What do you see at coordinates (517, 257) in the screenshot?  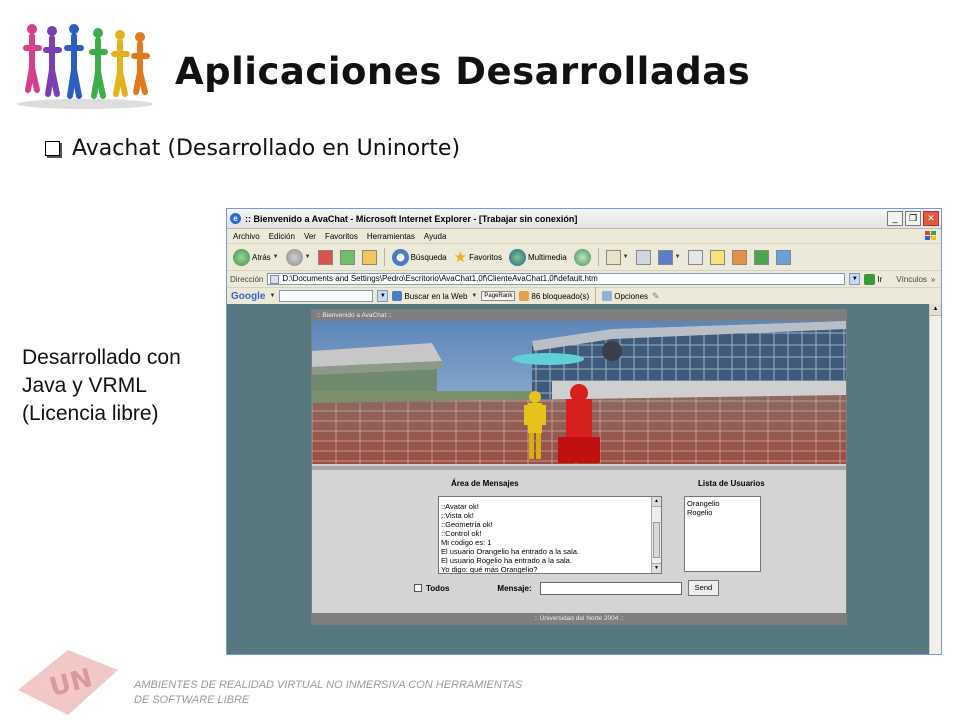 I see `multimedia-icon` at bounding box center [517, 257].